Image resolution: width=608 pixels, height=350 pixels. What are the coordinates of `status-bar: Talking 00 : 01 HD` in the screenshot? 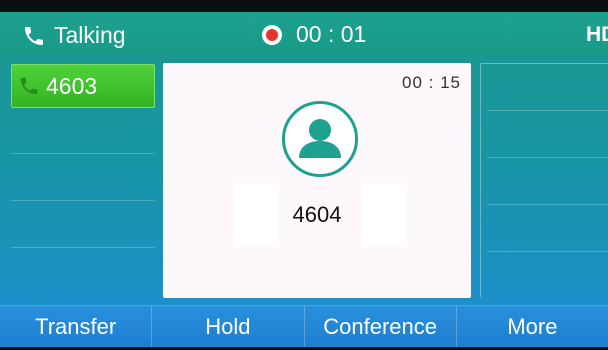 It's located at (304, 34).